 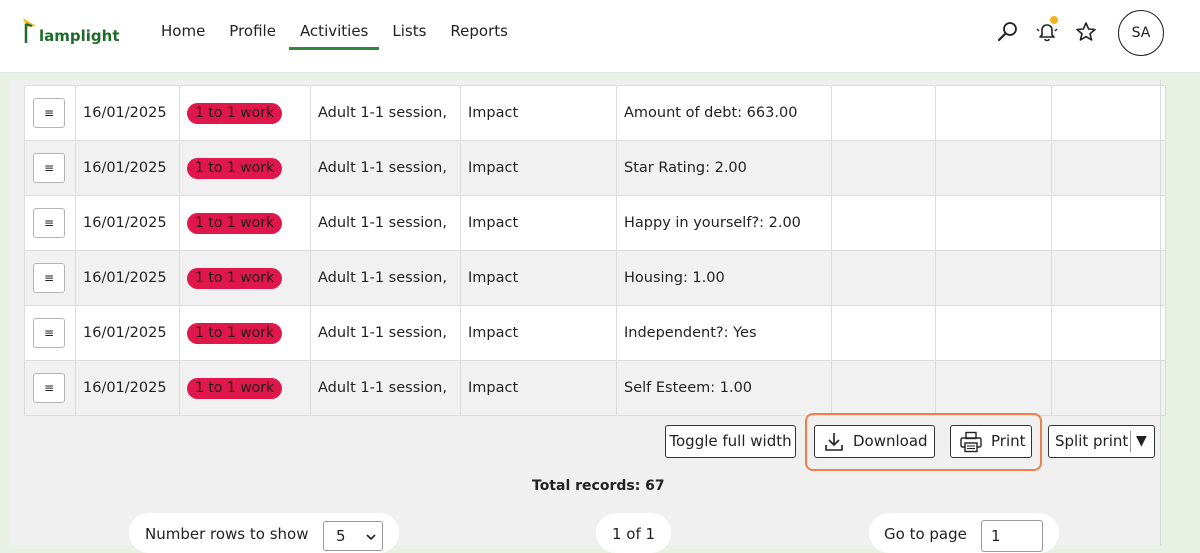 I want to click on split-print-button: Split print ▼, so click(x=1101, y=441).